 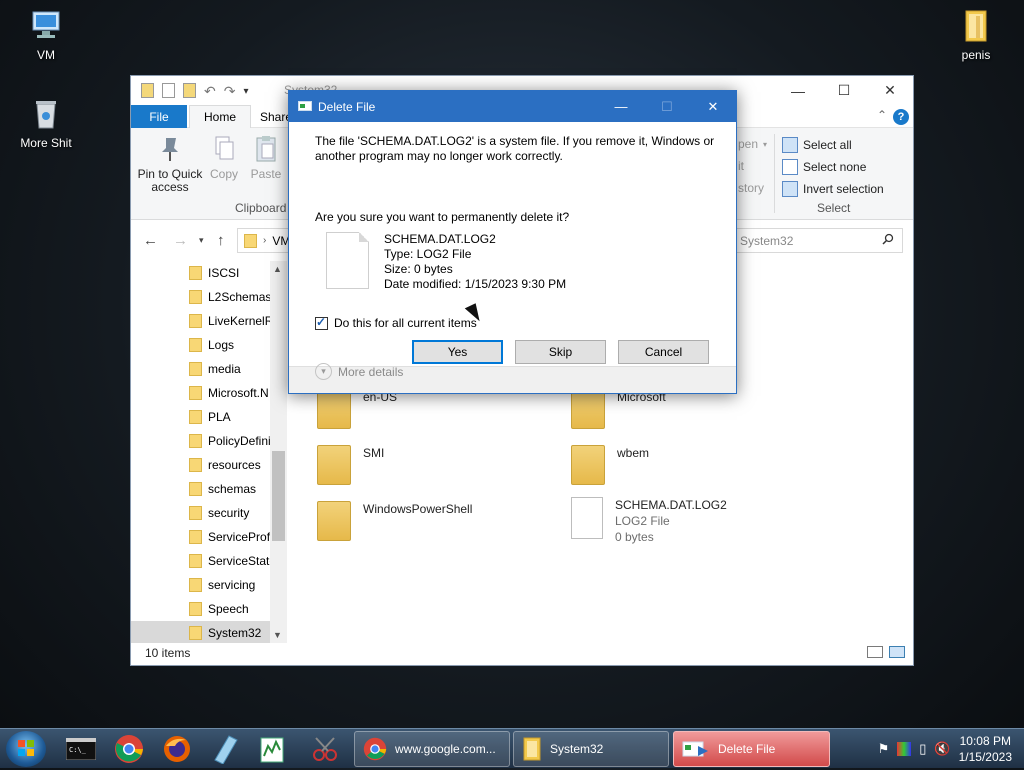 What do you see at coordinates (751, 749) in the screenshot?
I see `taskbar-task-delete-file: Delete File` at bounding box center [751, 749].